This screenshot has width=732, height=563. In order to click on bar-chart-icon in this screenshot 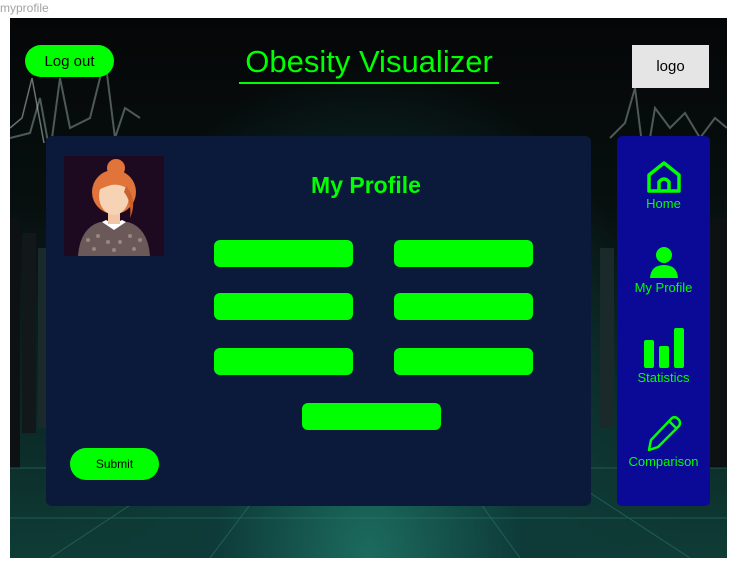, I will do `click(663, 348)`.